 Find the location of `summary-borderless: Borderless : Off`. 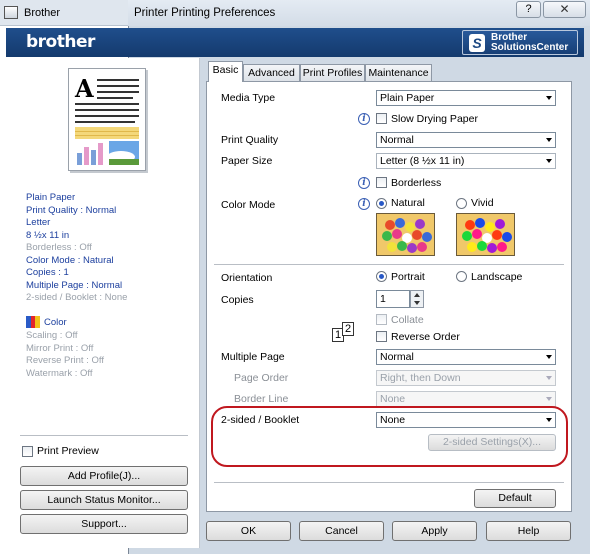

summary-borderless: Borderless : Off is located at coordinates (59, 247).